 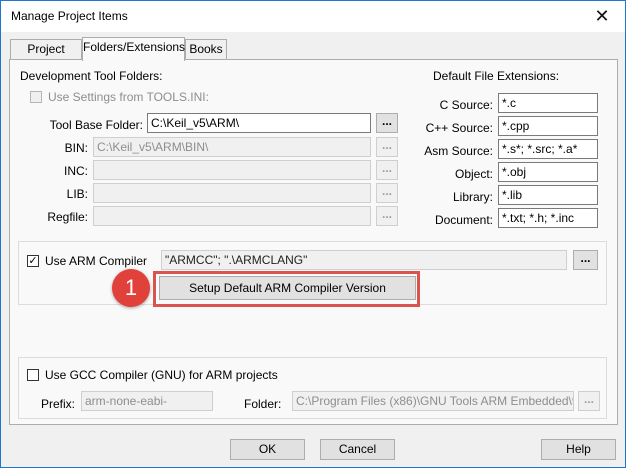 I want to click on tool-base-folder-label: Tool Base Folder:, so click(x=96, y=125).